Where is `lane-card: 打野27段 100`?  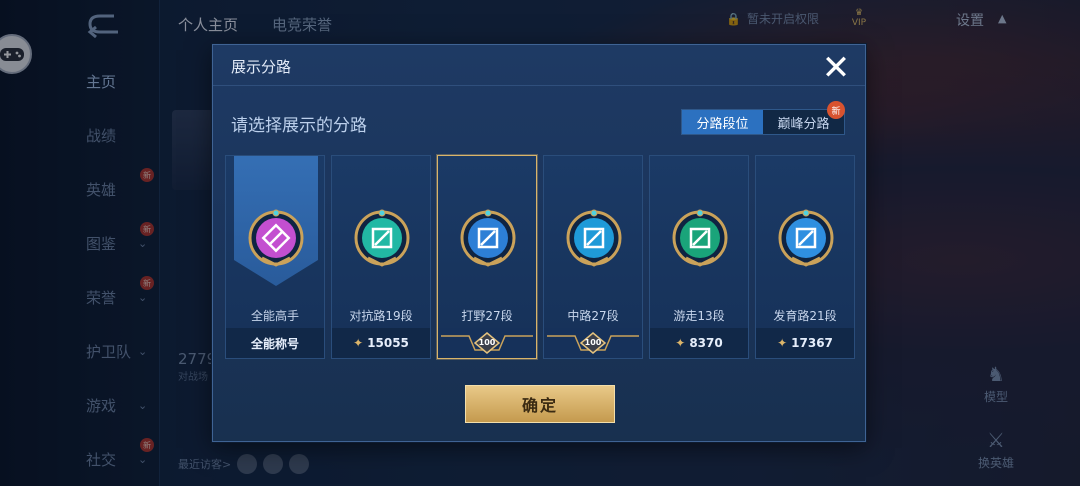
lane-card: 打野27段 100 is located at coordinates (487, 257).